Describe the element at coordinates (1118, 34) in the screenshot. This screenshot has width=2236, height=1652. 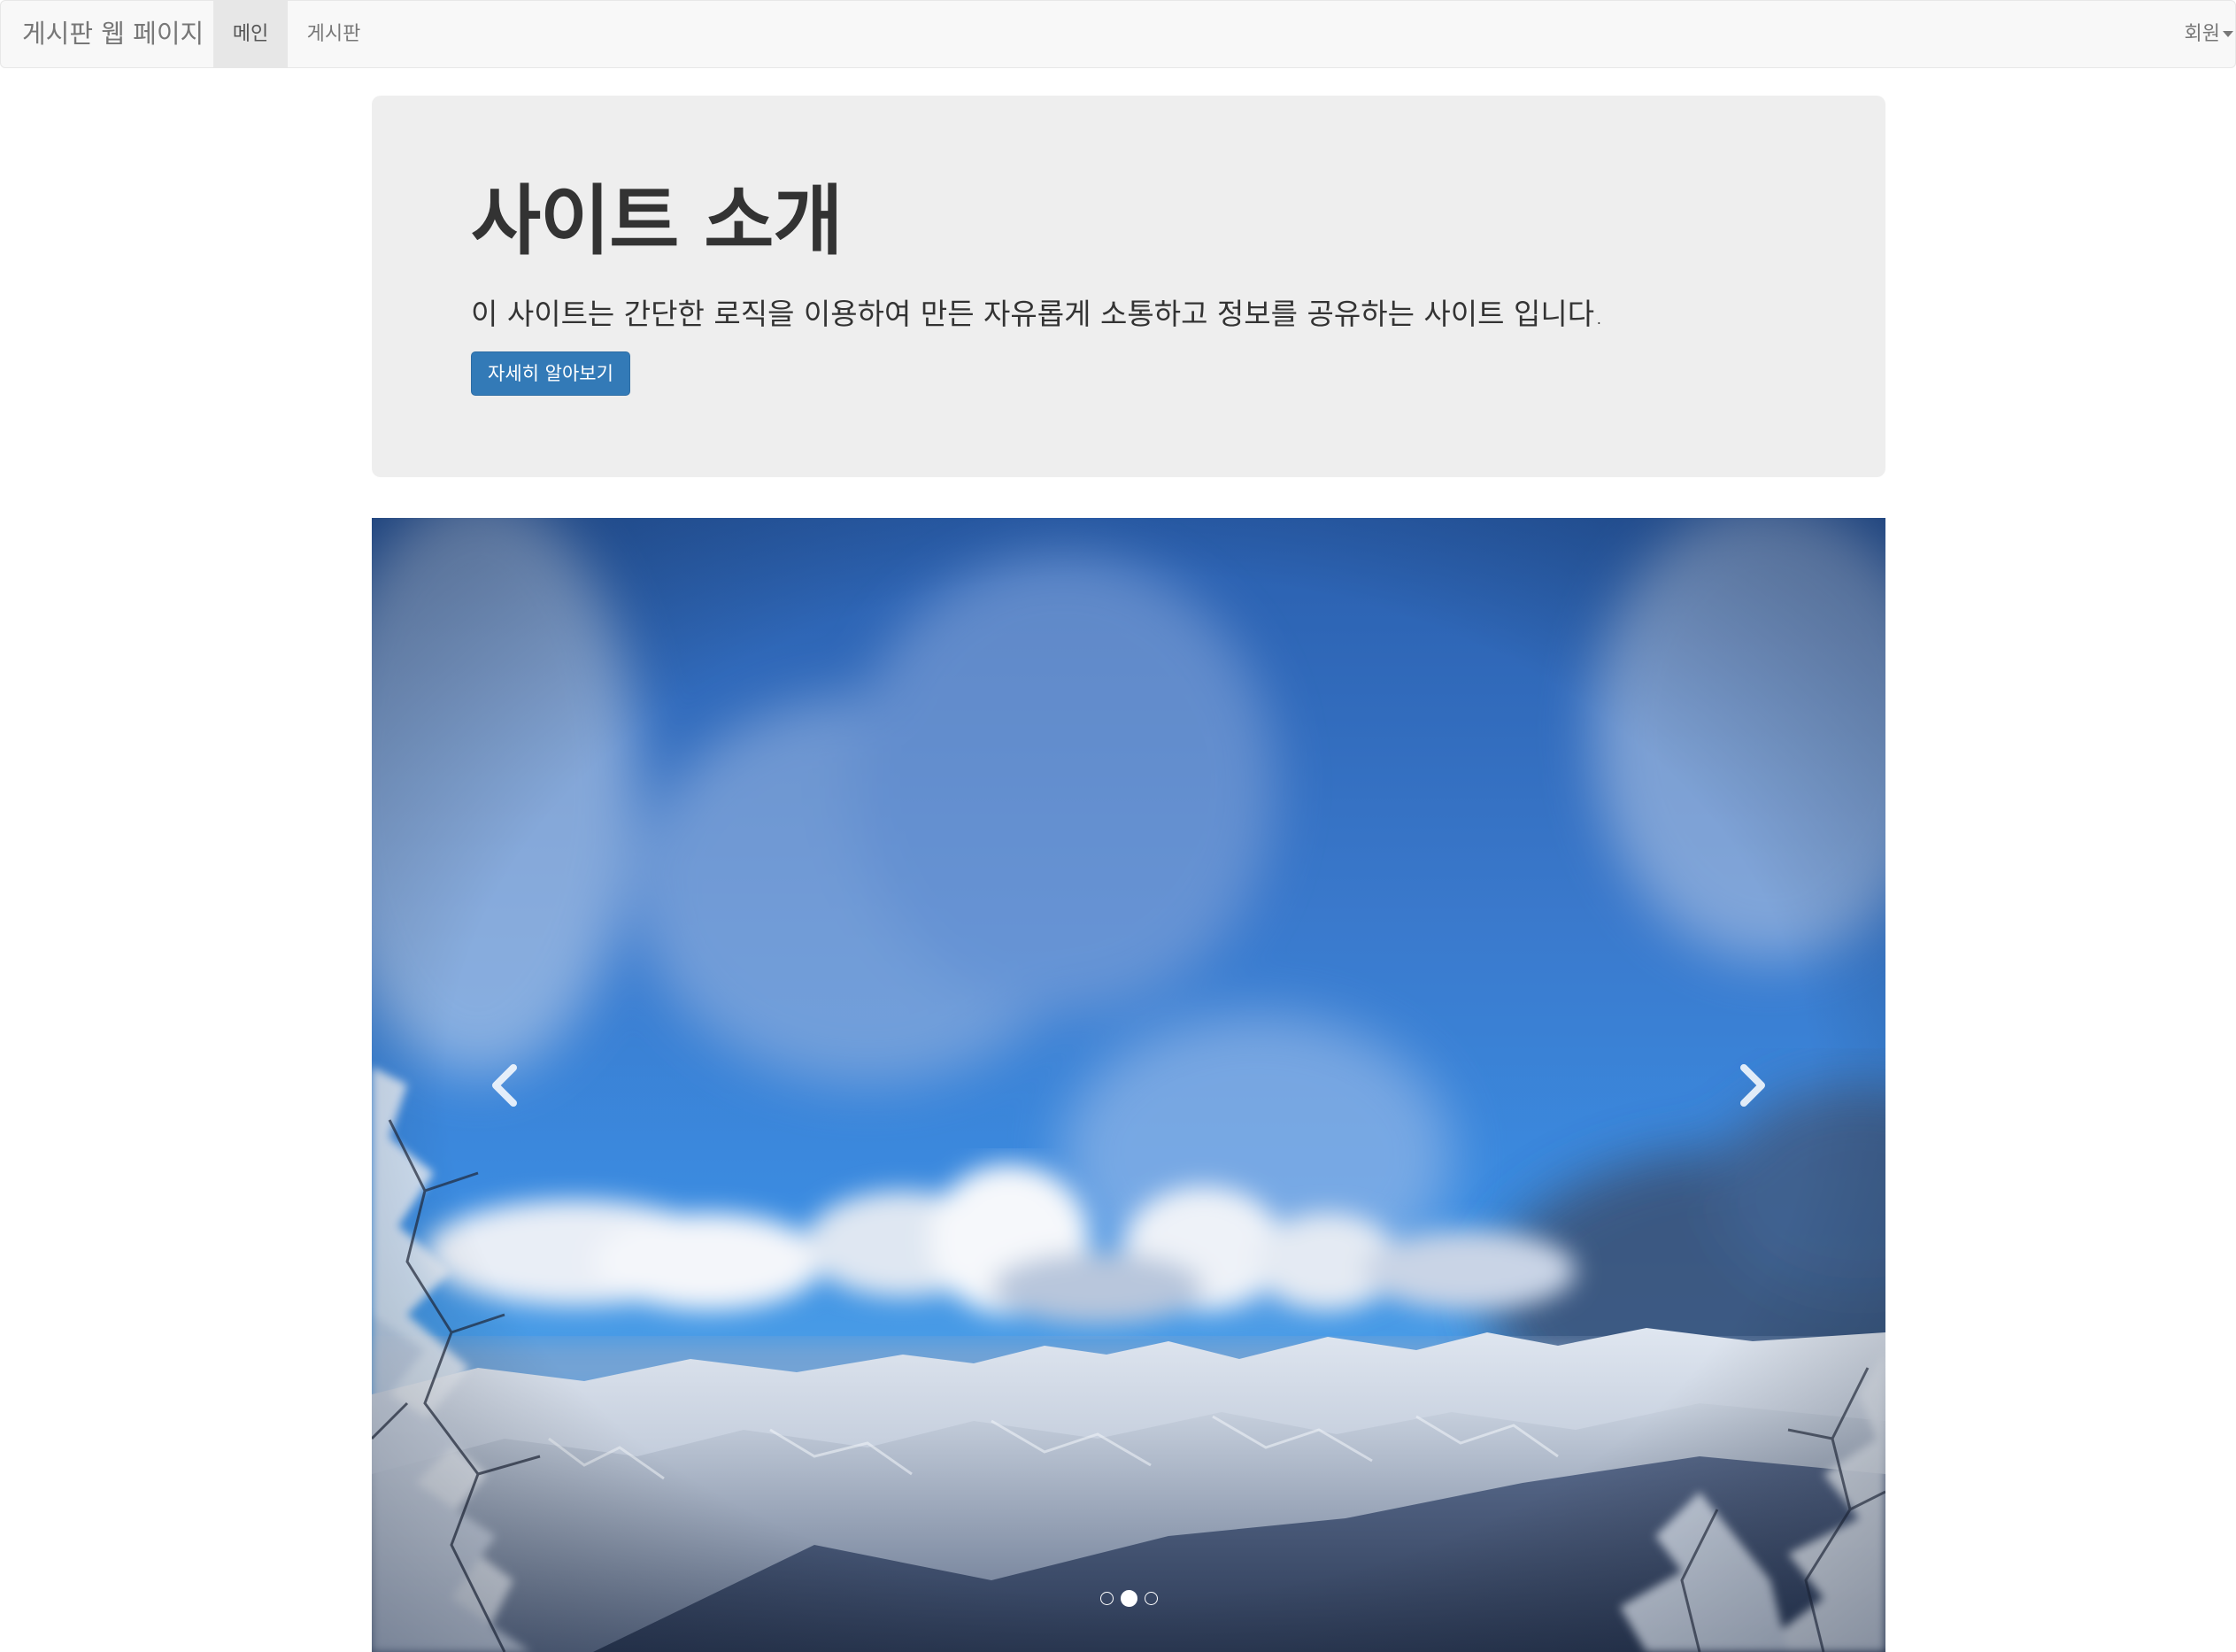
I see `top-navbar: 게시판 웹 페이지 메인 게시판 회원` at that location.